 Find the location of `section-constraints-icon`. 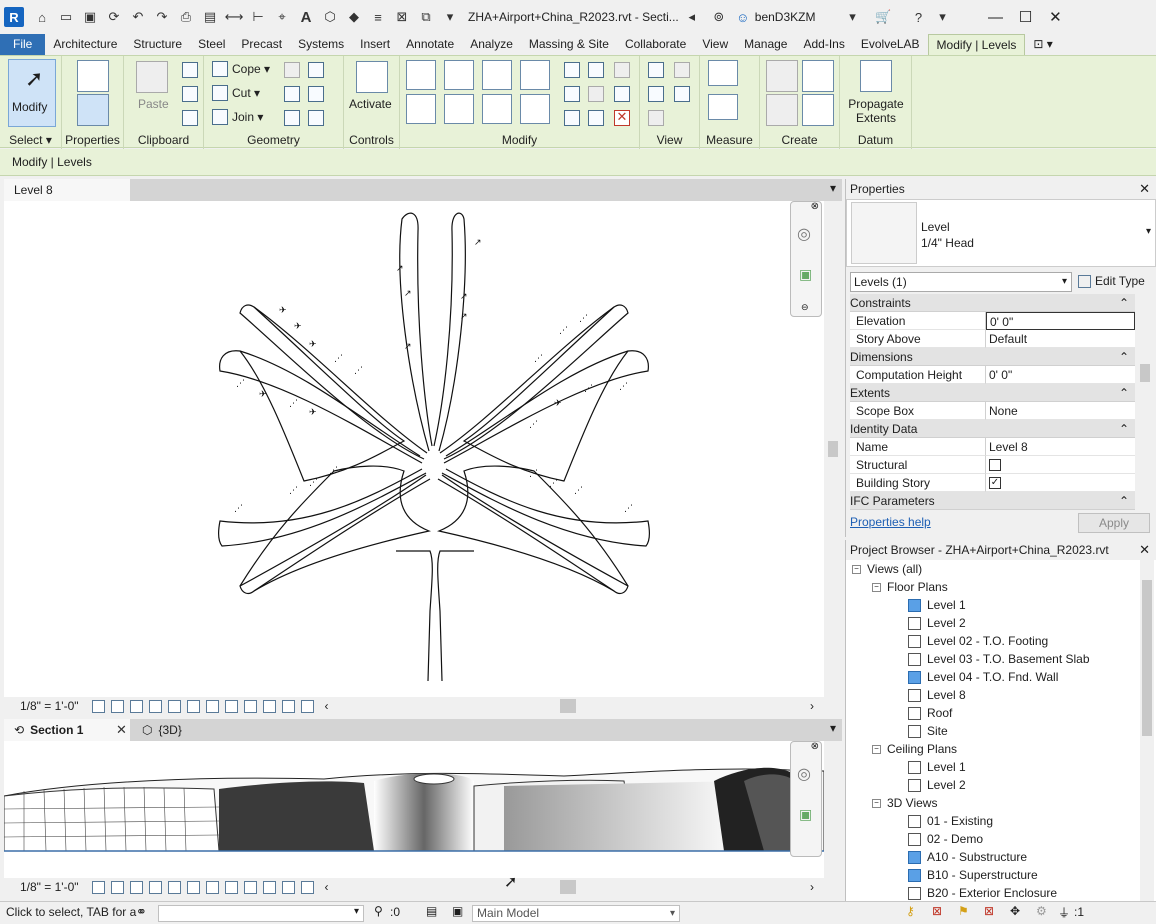

section-constraints-icon is located at coordinates (307, 887).